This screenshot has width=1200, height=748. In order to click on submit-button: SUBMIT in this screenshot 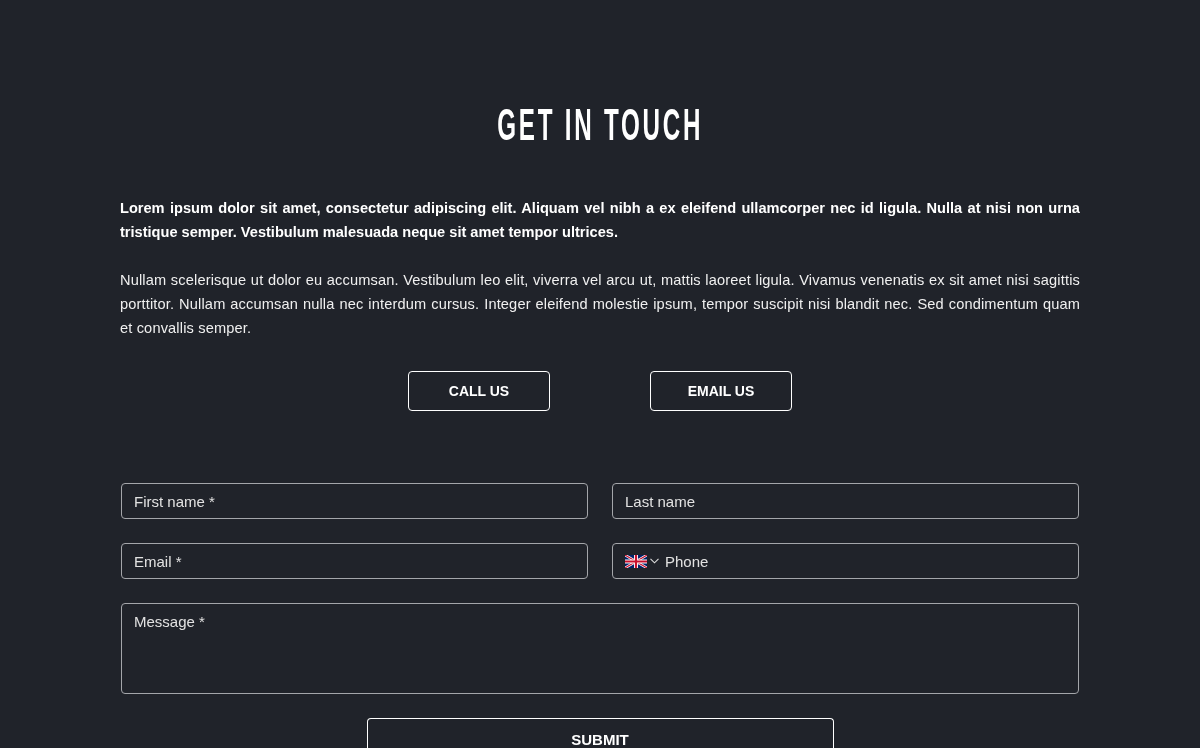, I will do `click(600, 733)`.